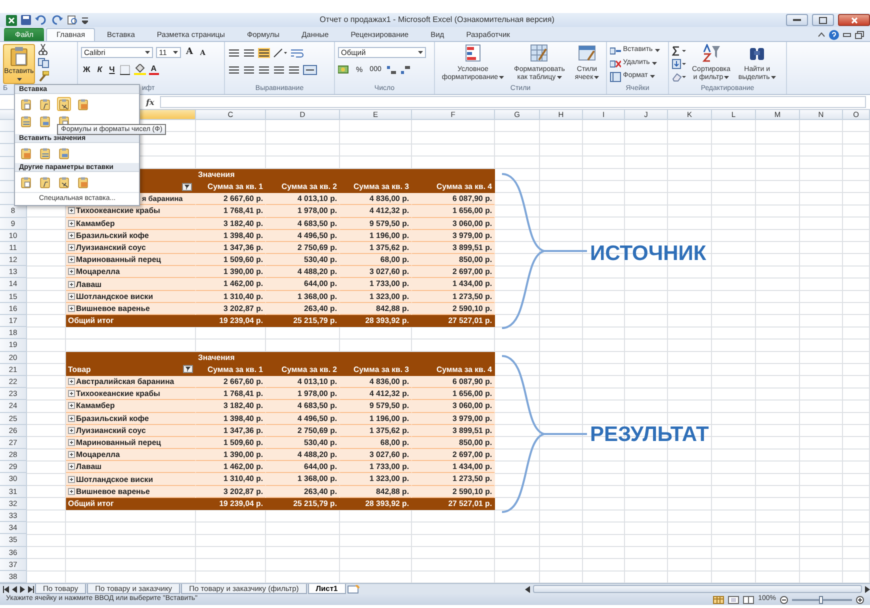 The height and width of the screenshot is (608, 870). I want to click on font-color-button: A, so click(153, 69).